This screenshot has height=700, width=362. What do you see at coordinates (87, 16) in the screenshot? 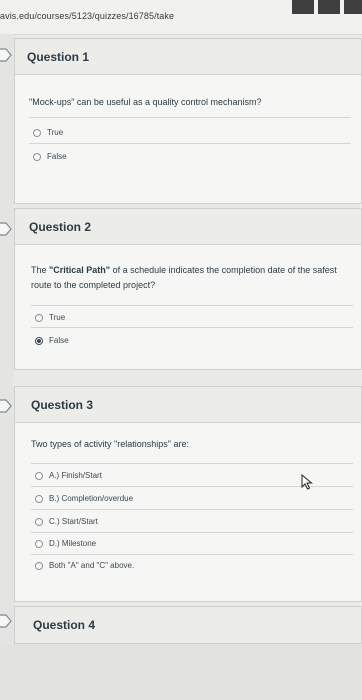
I see `url-text: avis.edu/courses/5123/quizzes/16785/take` at bounding box center [87, 16].